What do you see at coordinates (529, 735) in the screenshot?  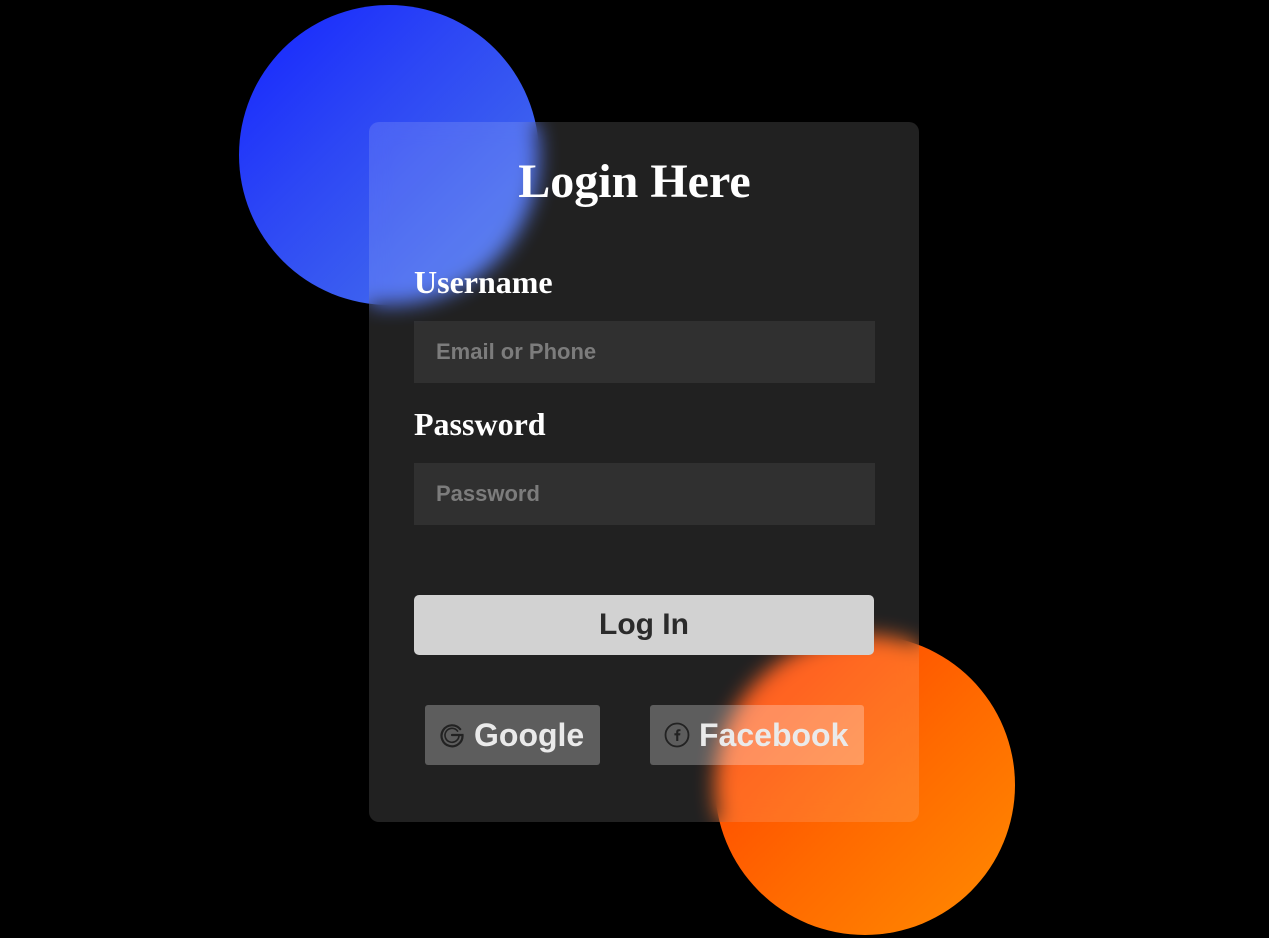 I see `google-label: Google` at bounding box center [529, 735].